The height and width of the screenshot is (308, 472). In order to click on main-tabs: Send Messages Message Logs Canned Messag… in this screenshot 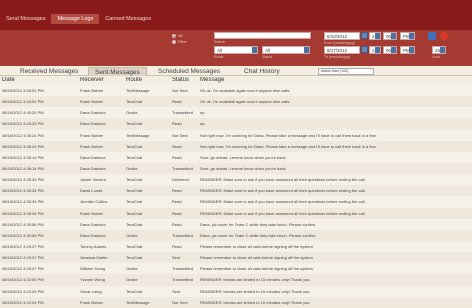, I will do `click(78, 19)`.